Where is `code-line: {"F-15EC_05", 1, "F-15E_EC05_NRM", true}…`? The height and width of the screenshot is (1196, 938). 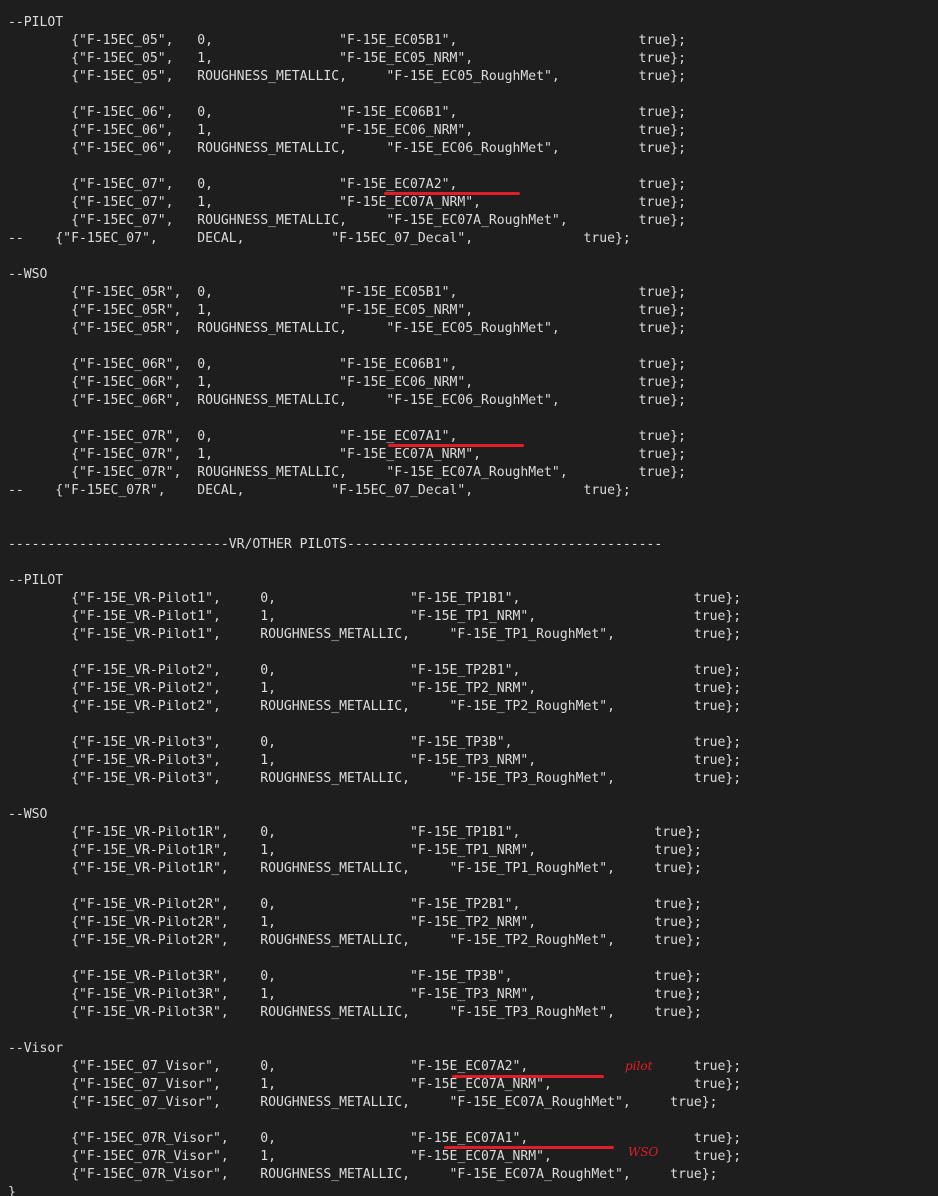
code-line: {"F-15EC_05", 1, "F-15E_EC05_NRM", true}… is located at coordinates (347, 58).